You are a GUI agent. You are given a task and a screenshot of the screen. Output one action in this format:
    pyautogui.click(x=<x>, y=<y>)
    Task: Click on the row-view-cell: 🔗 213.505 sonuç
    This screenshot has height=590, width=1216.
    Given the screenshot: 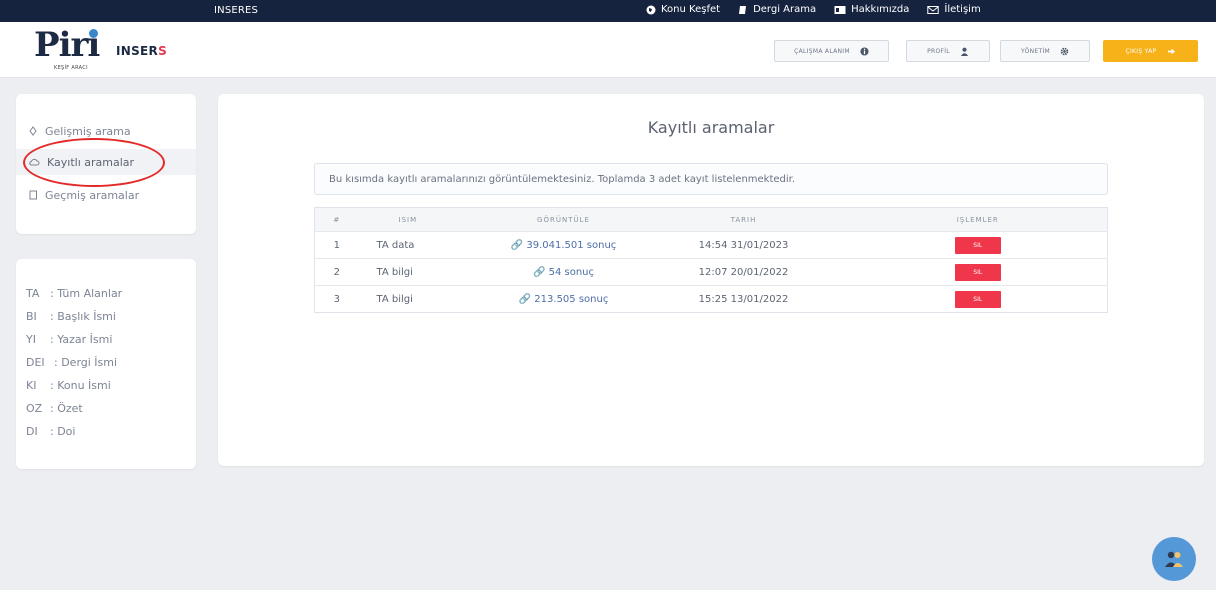 What is the action you would take?
    pyautogui.click(x=563, y=299)
    